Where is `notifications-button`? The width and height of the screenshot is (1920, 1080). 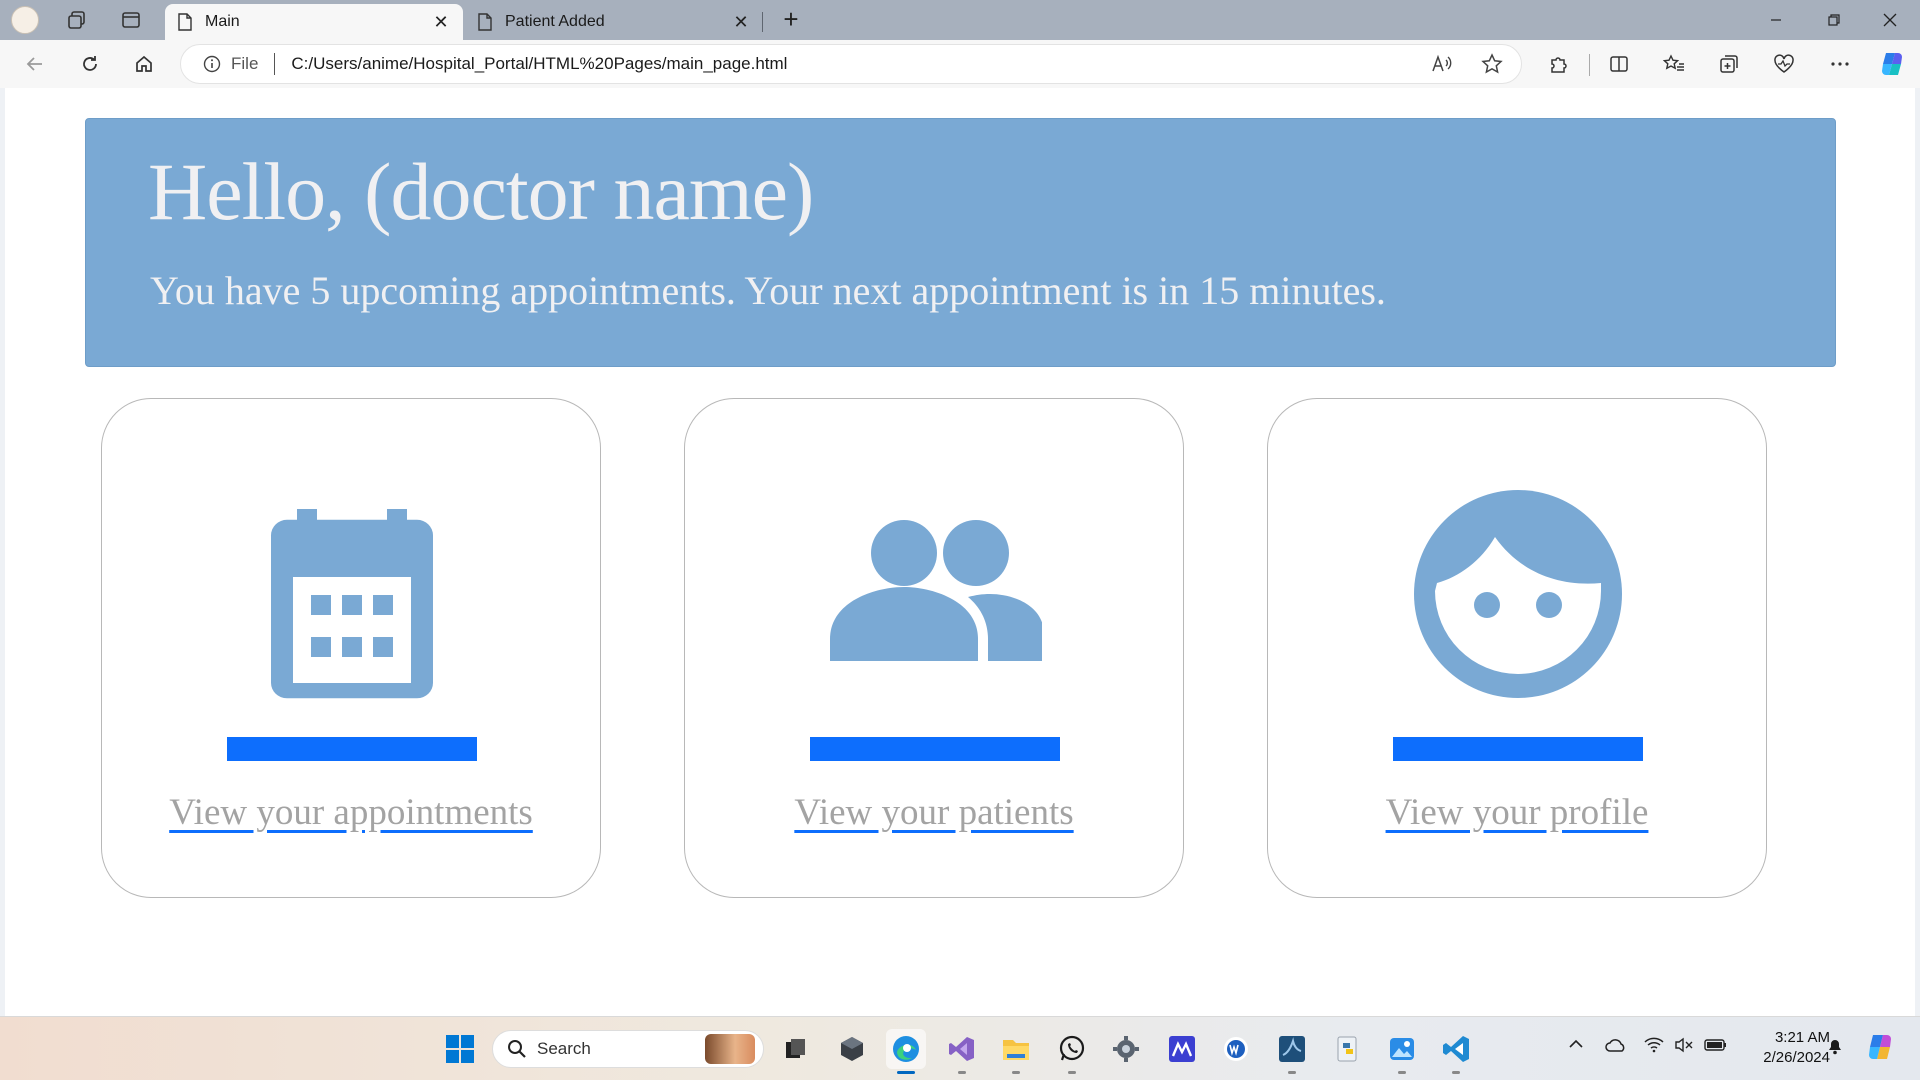 notifications-button is located at coordinates (1835, 1047).